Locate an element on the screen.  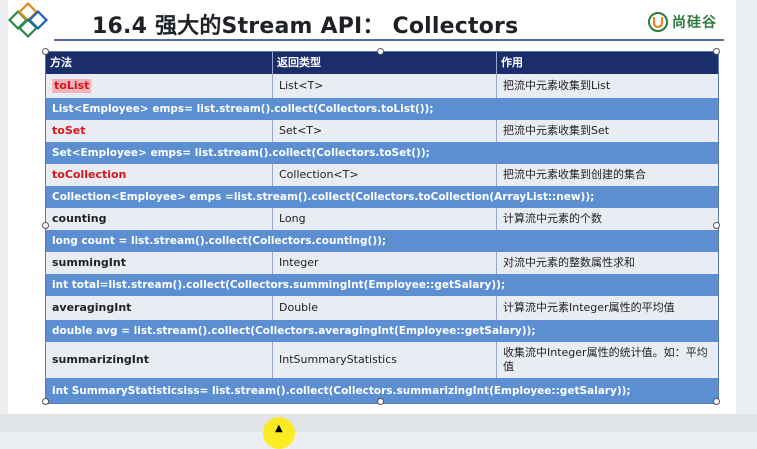
editor-bottom-strip is located at coordinates (378, 423).